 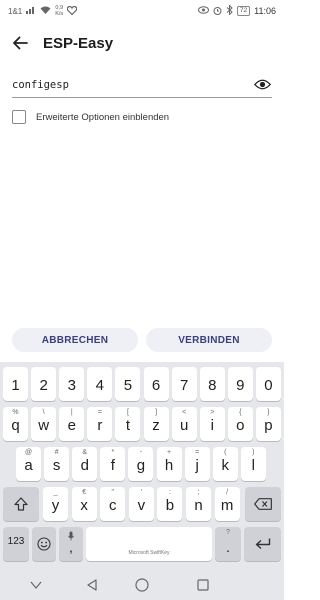 I want to click on key-j: = j, so click(x=197, y=464).